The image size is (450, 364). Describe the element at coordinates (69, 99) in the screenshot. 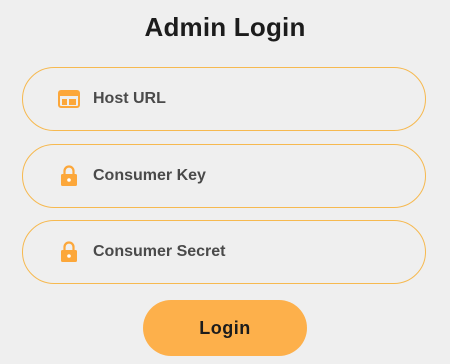

I see `browser-window-icon` at that location.